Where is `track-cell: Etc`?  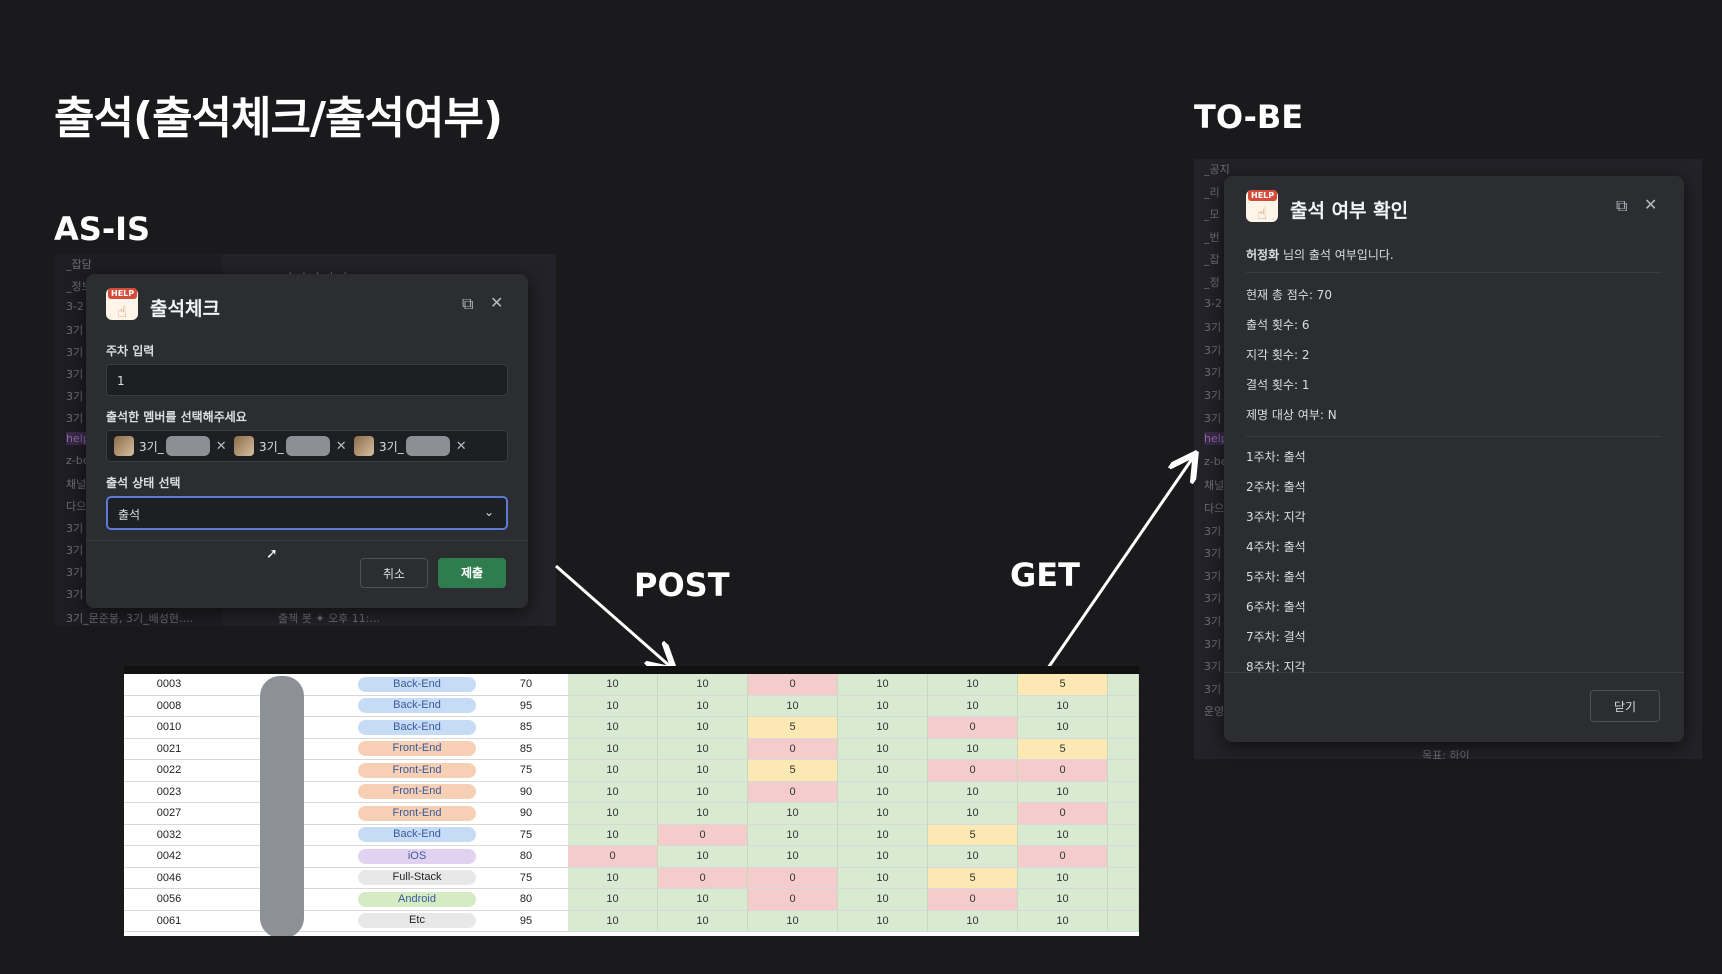 track-cell: Etc is located at coordinates (417, 921).